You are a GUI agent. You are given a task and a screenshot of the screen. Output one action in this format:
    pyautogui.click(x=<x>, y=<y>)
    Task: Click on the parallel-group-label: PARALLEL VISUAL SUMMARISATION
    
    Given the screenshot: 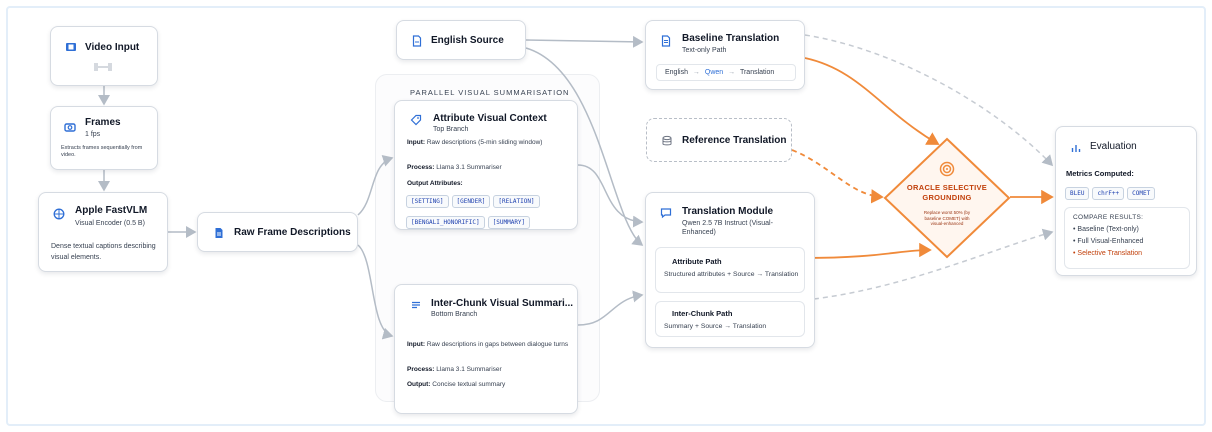 What is the action you would take?
    pyautogui.click(x=490, y=92)
    